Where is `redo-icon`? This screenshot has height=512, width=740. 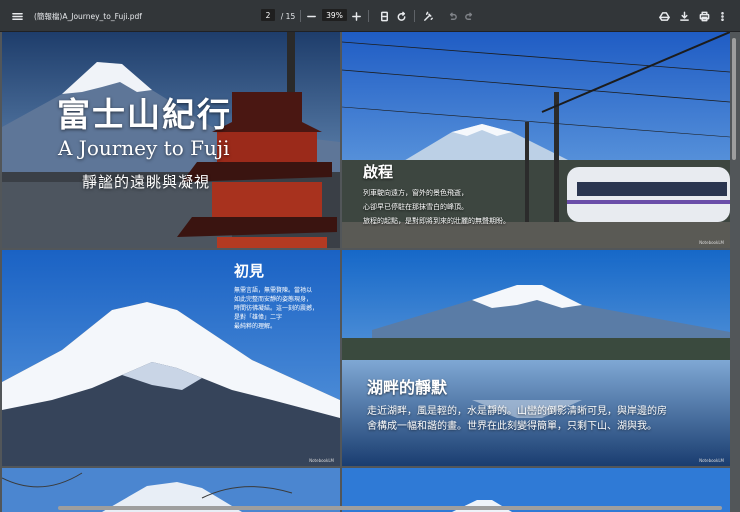
redo-icon is located at coordinates (469, 16).